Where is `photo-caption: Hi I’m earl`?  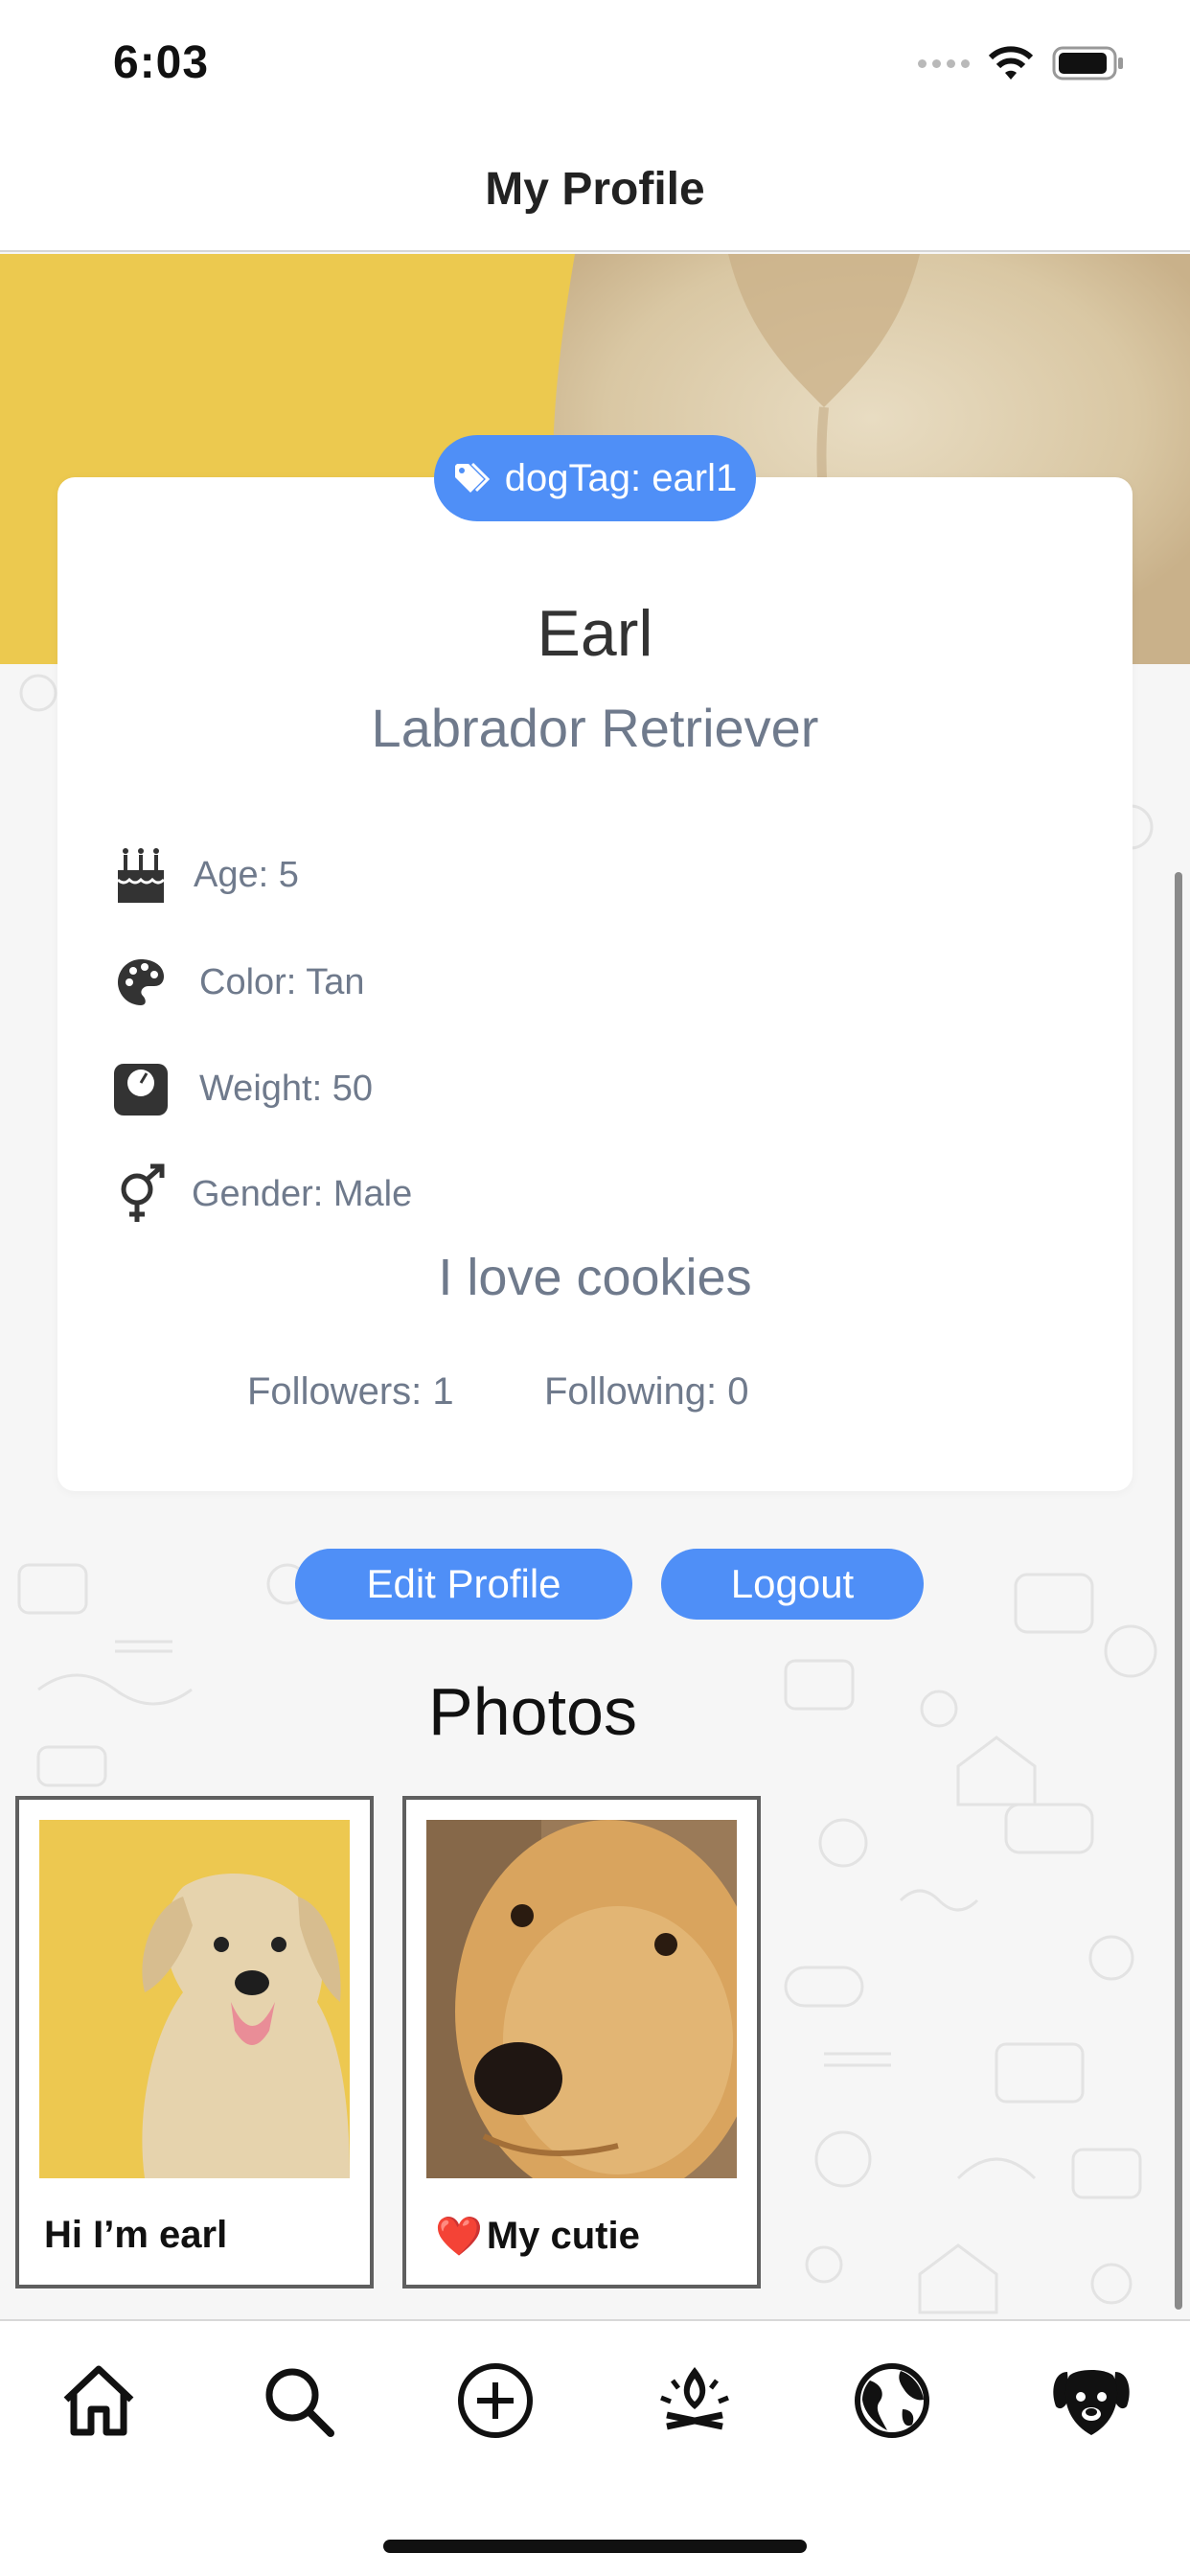 photo-caption: Hi I’m earl is located at coordinates (136, 2235).